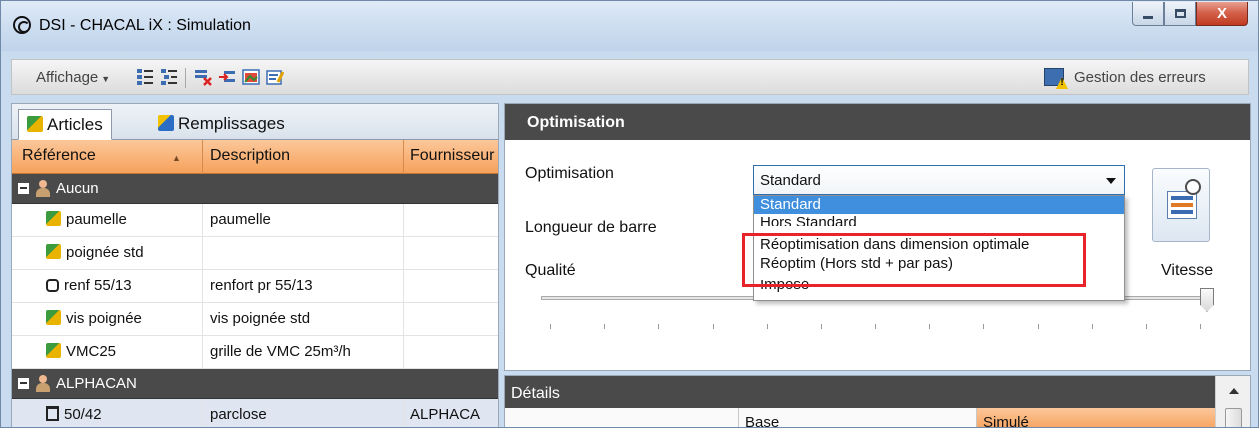 The image size is (1259, 428). I want to click on tab-articles-label: Articles, so click(75, 124).